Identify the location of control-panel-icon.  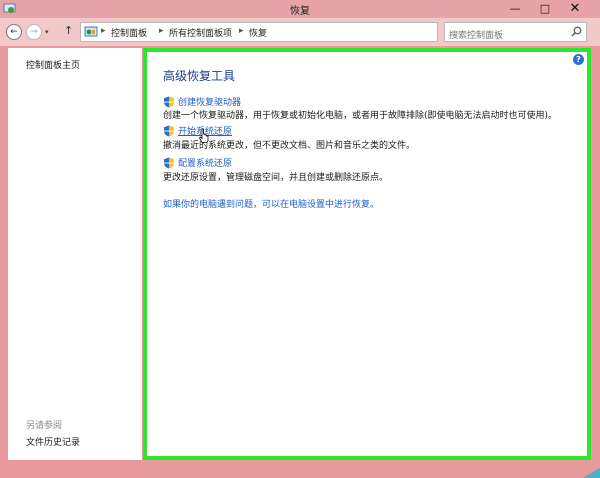
(91, 31).